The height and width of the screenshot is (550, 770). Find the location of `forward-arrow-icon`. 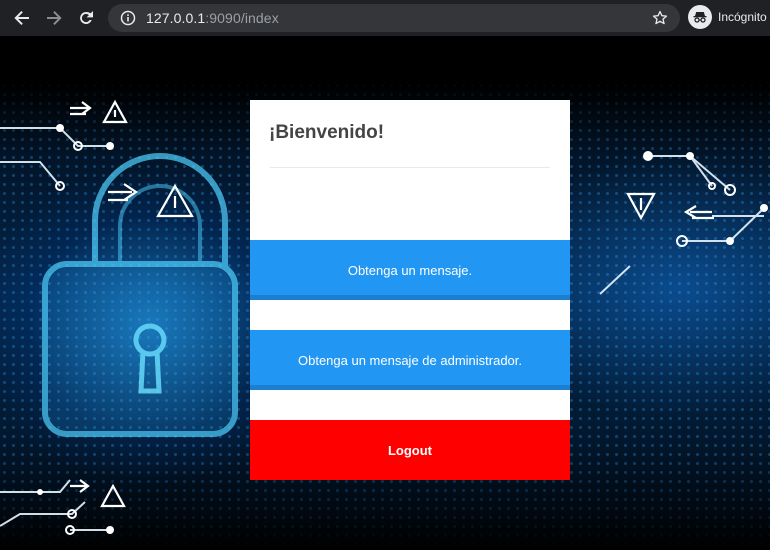

forward-arrow-icon is located at coordinates (54, 18).